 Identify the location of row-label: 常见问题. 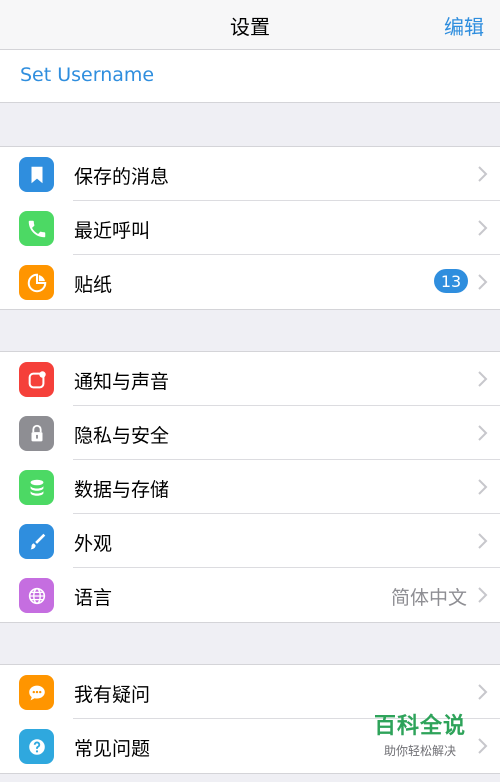
(112, 749).